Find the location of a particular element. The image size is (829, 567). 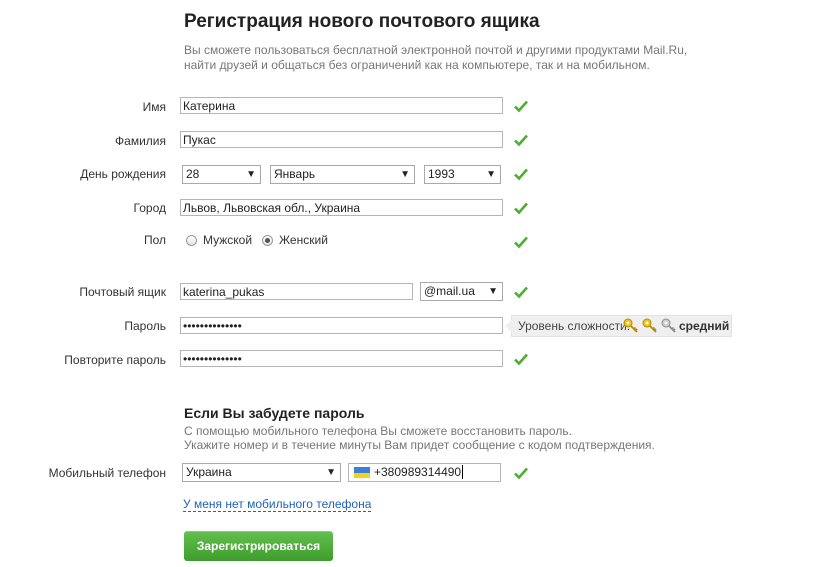

gender-male-radio is located at coordinates (191, 240).